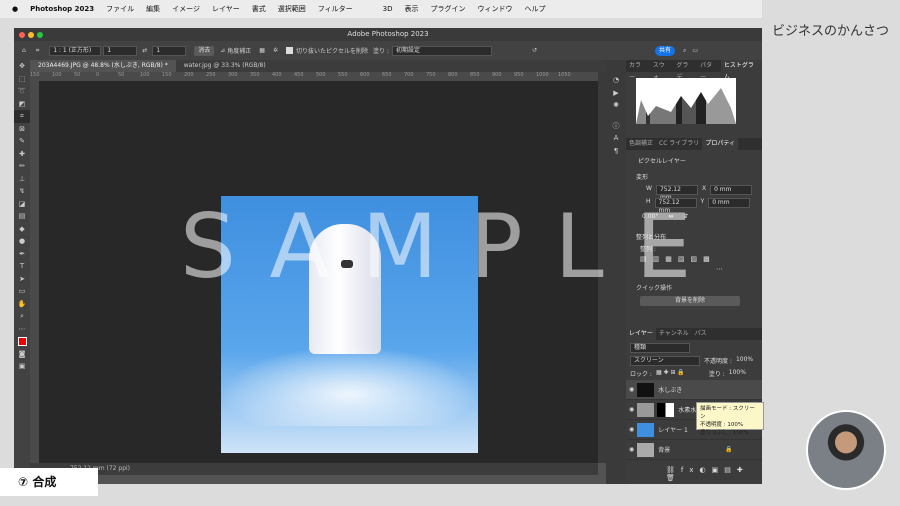  What do you see at coordinates (641, 144) in the screenshot?
I see `tab-adjustments: 色調補正` at bounding box center [641, 144].